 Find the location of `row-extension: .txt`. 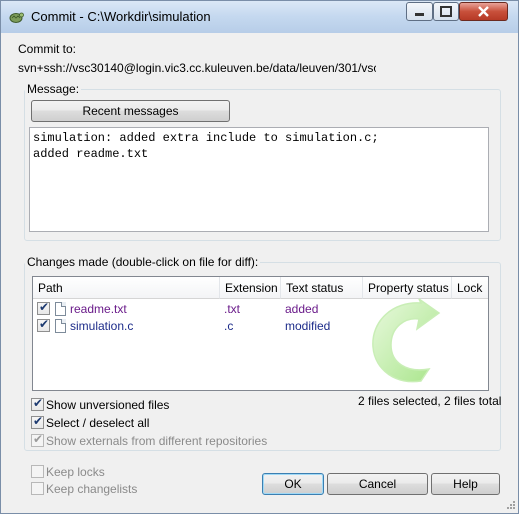

row-extension: .txt is located at coordinates (232, 309).